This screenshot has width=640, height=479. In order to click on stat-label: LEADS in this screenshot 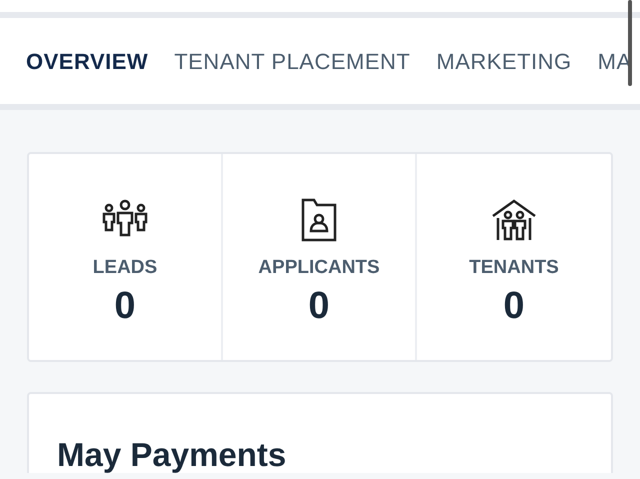, I will do `click(125, 267)`.